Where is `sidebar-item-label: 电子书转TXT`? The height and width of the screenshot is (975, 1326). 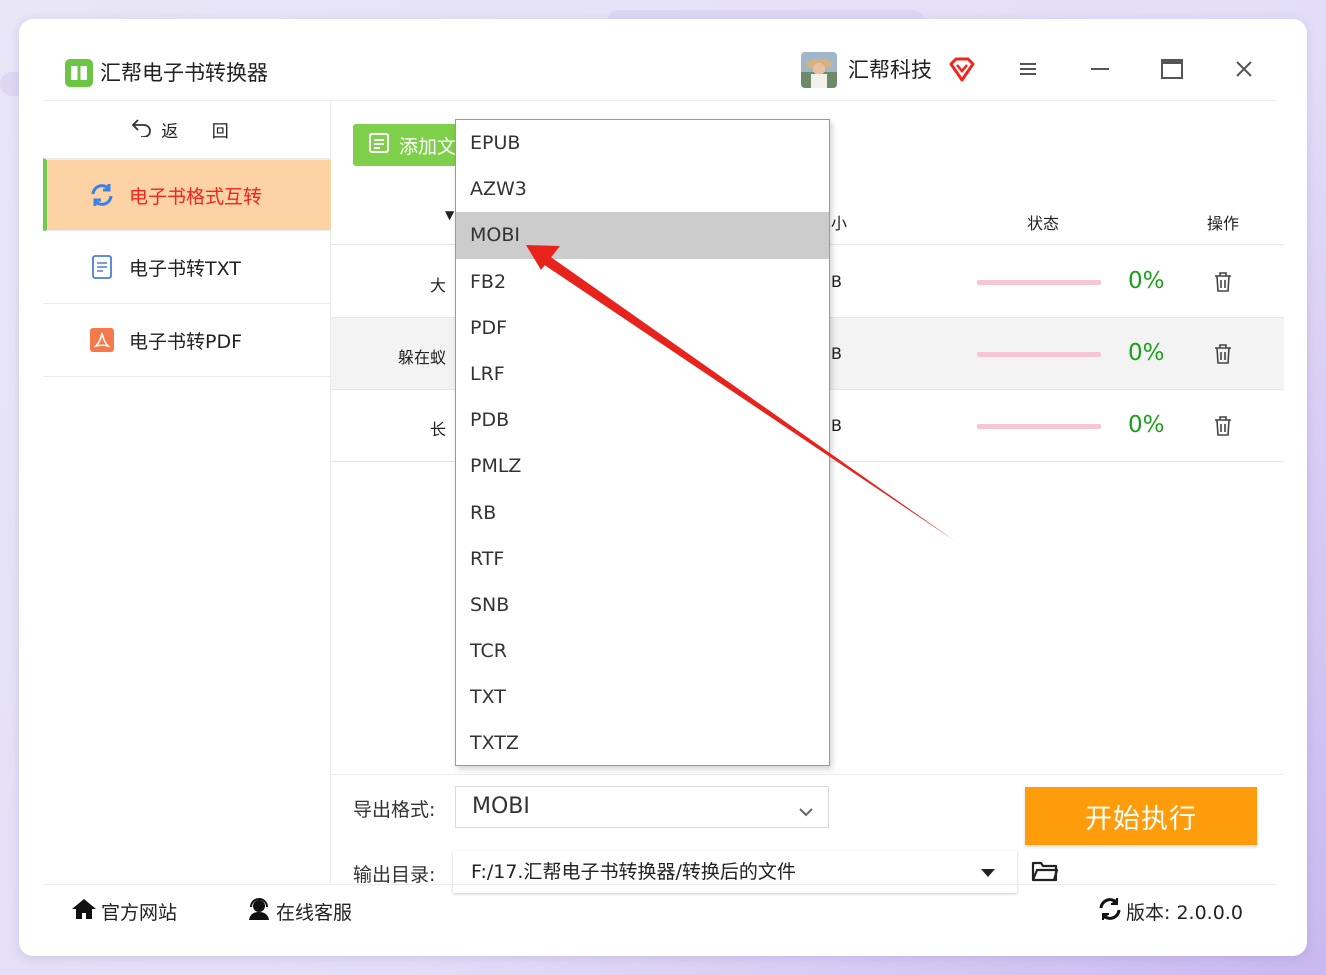
sidebar-item-label: 电子书转TXT is located at coordinates (185, 268).